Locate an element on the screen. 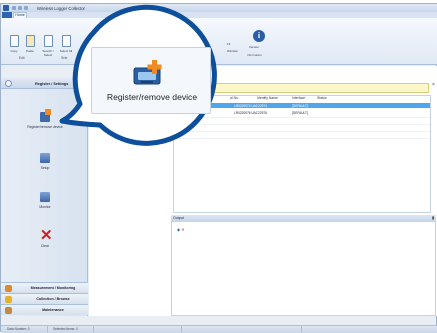 The height and width of the screenshot is (333, 437). register-device-icon is located at coordinates (147, 72).